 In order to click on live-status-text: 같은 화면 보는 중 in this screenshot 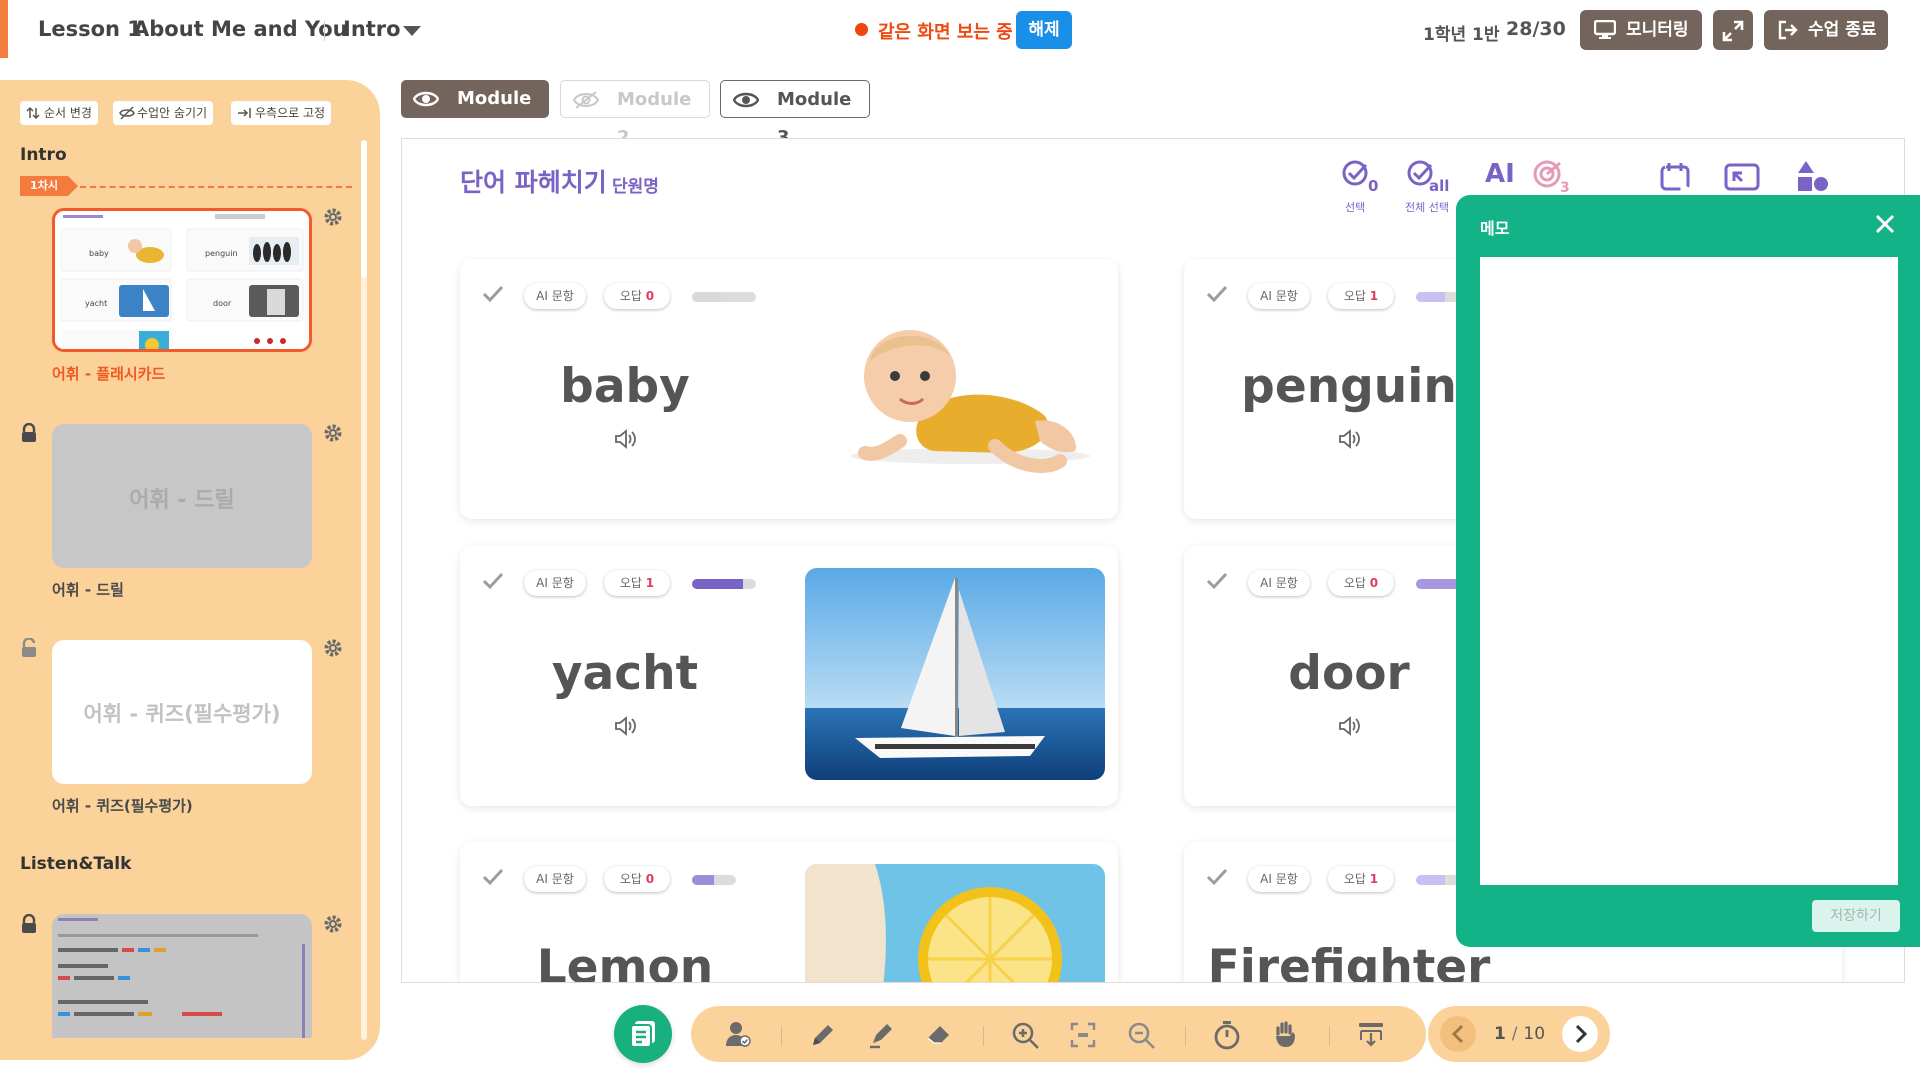, I will do `click(945, 32)`.